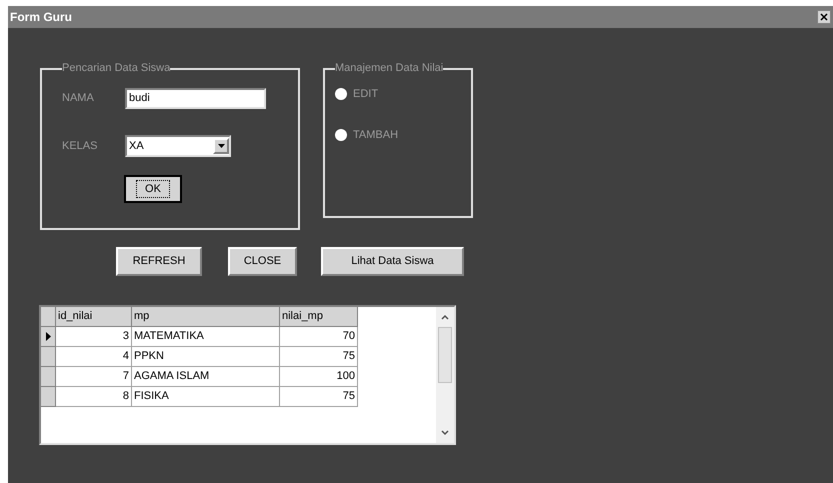 This screenshot has width=833, height=483. I want to click on class-dropdown: XA, so click(178, 146).